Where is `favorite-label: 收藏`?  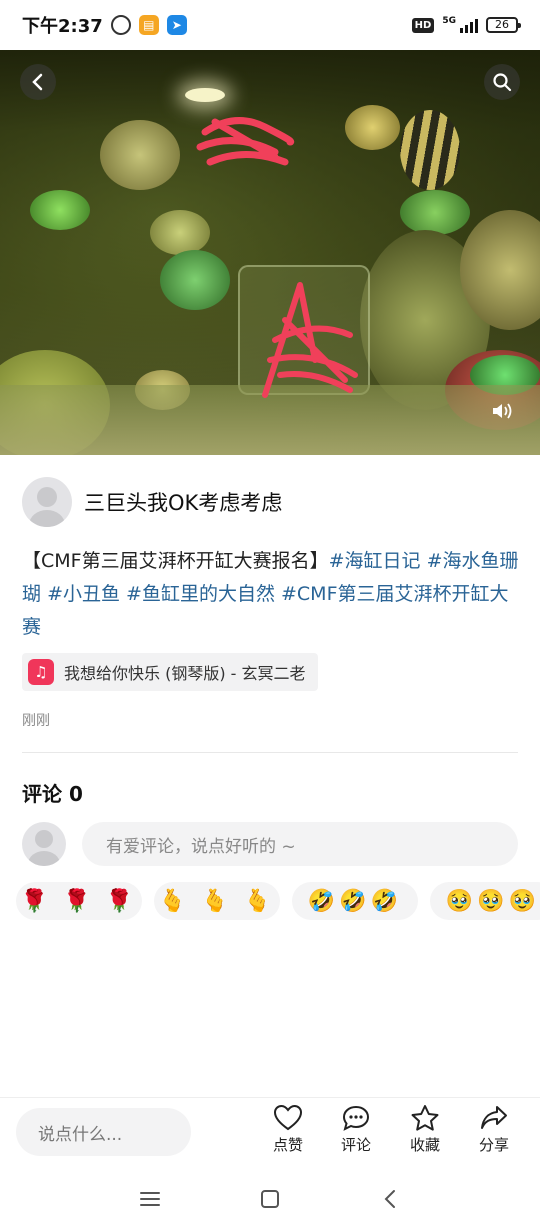
favorite-label: 收藏 is located at coordinates (424, 1145).